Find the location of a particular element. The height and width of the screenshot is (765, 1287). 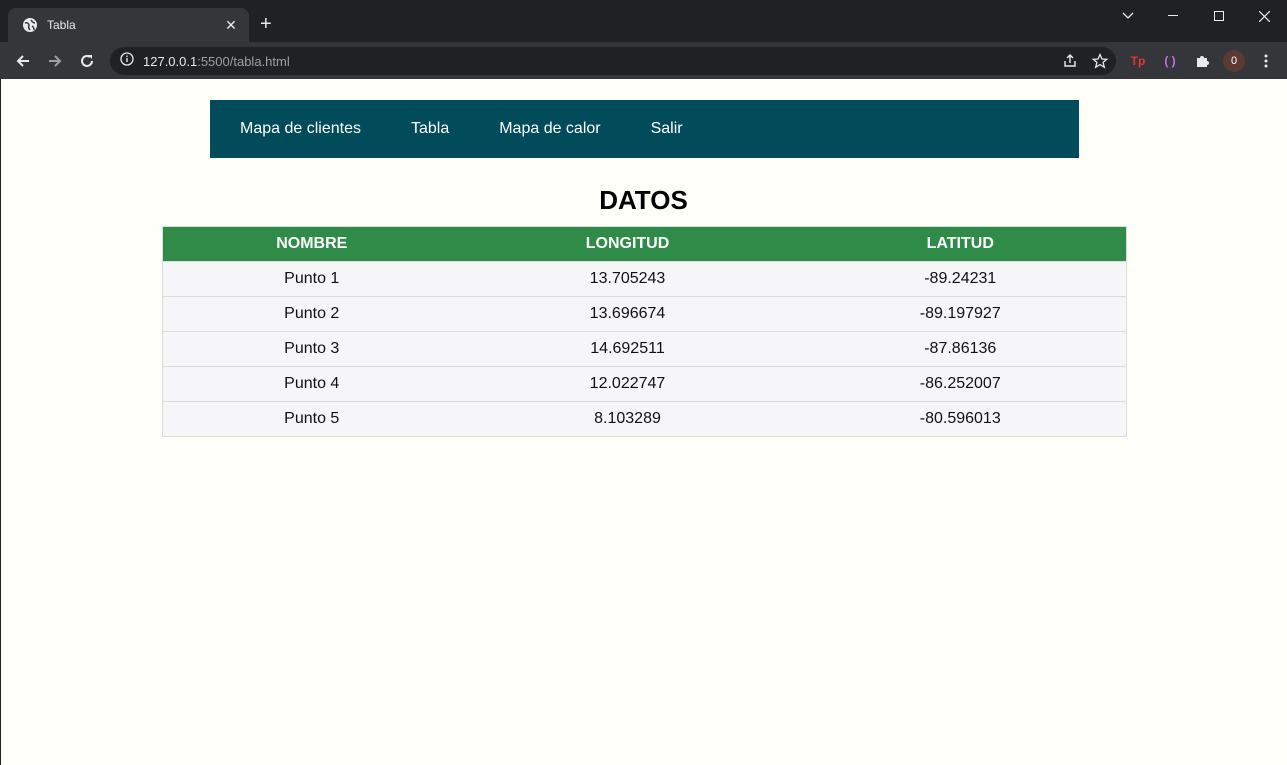

tab-search-icon is located at coordinates (1128, 16).